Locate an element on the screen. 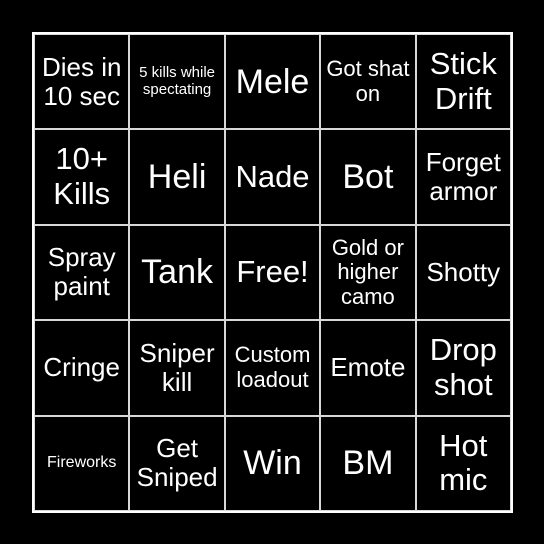 The image size is (544, 544). bingo-cell-label: Cringe is located at coordinates (81, 367).